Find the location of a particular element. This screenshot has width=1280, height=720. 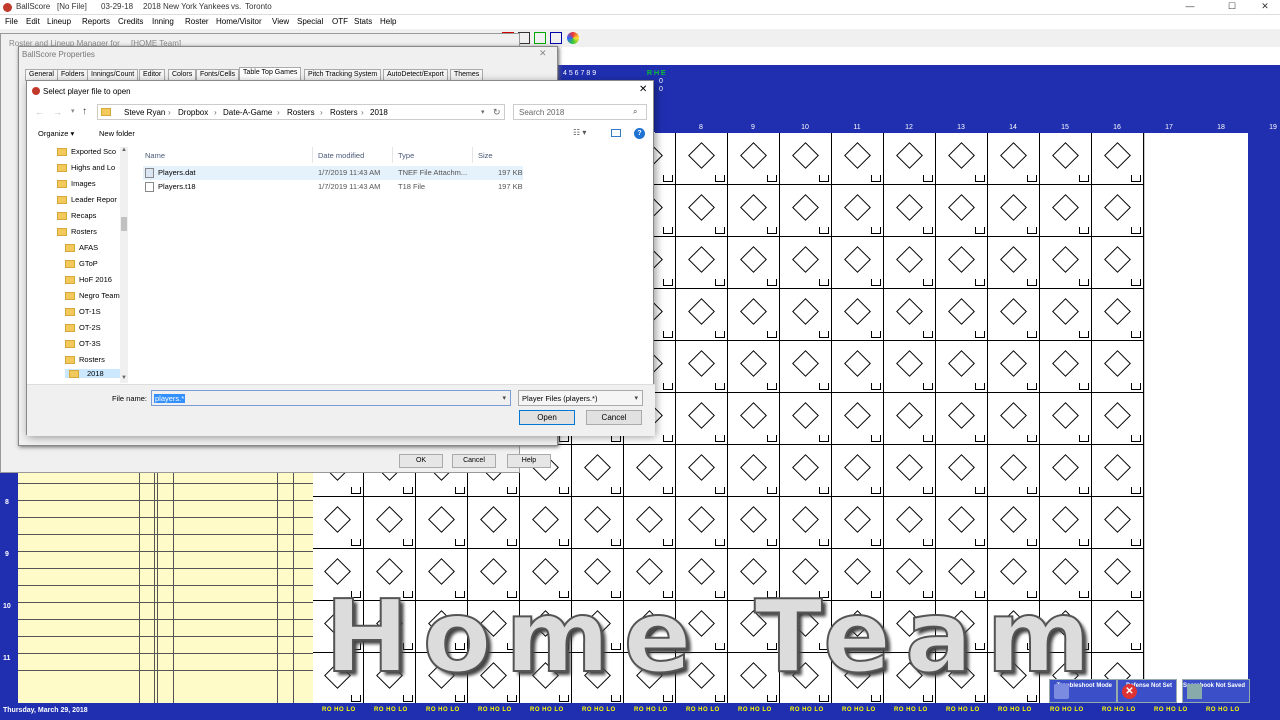

nav-item: Exported Sco is located at coordinates (91, 151).